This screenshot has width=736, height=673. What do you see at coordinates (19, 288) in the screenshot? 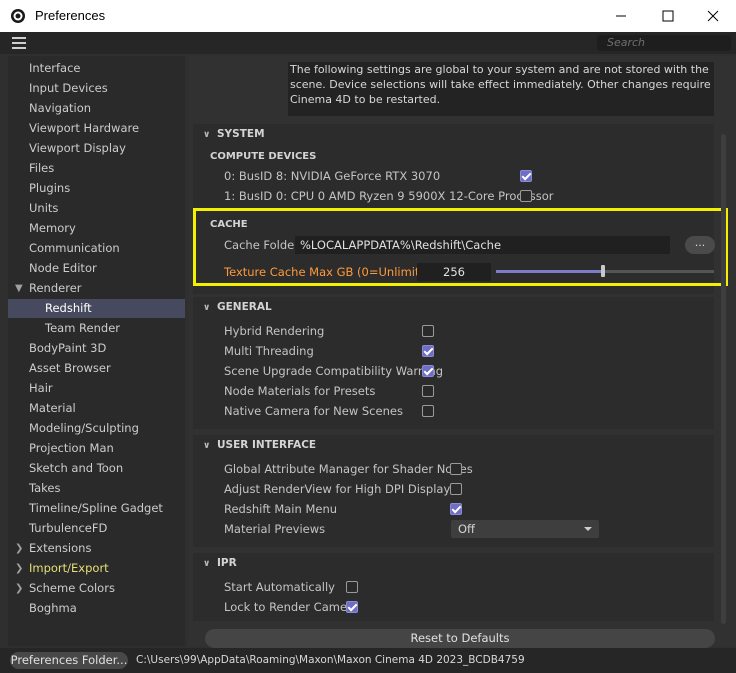
I see `chevron-down-icon: ▼` at bounding box center [19, 288].